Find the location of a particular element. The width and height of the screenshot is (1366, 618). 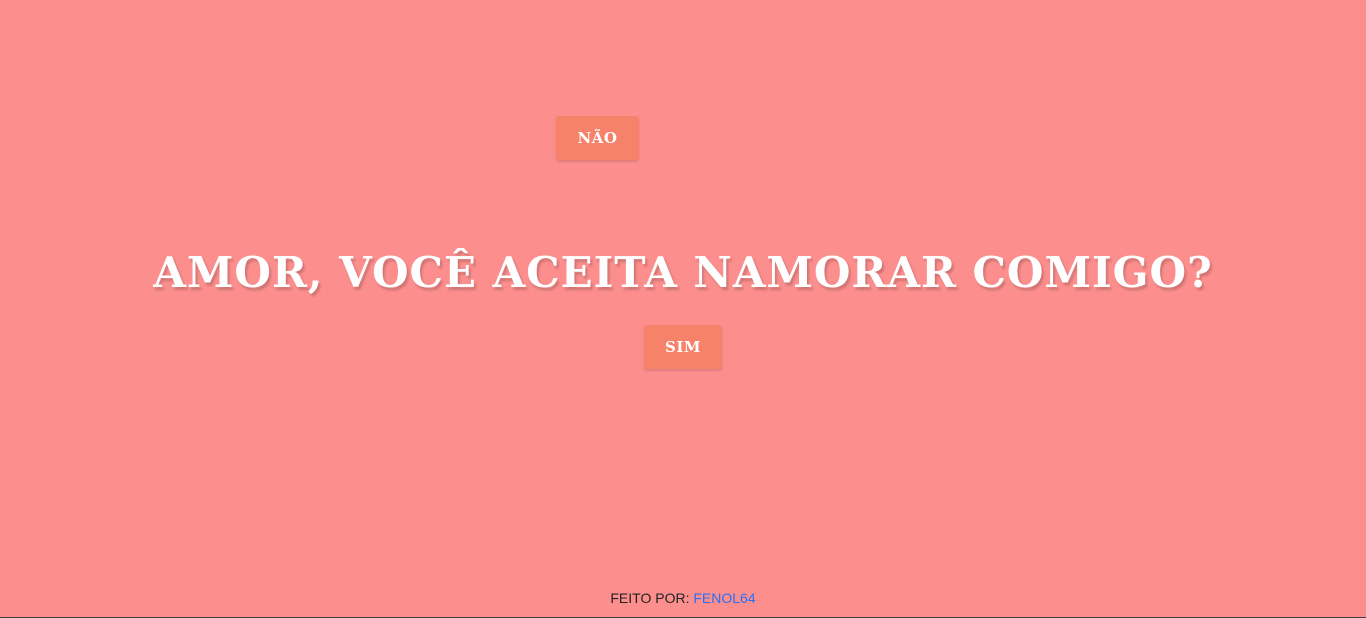

footer: FEITO POR: FENOL64 is located at coordinates (683, 598).